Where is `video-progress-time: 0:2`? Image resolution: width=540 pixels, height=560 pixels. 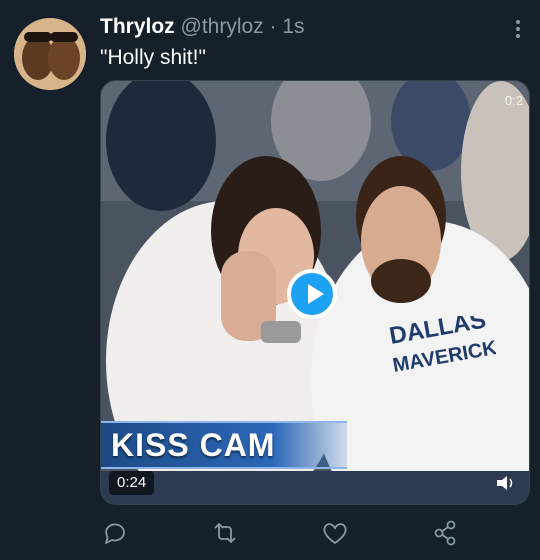 video-progress-time: 0:2 is located at coordinates (513, 100).